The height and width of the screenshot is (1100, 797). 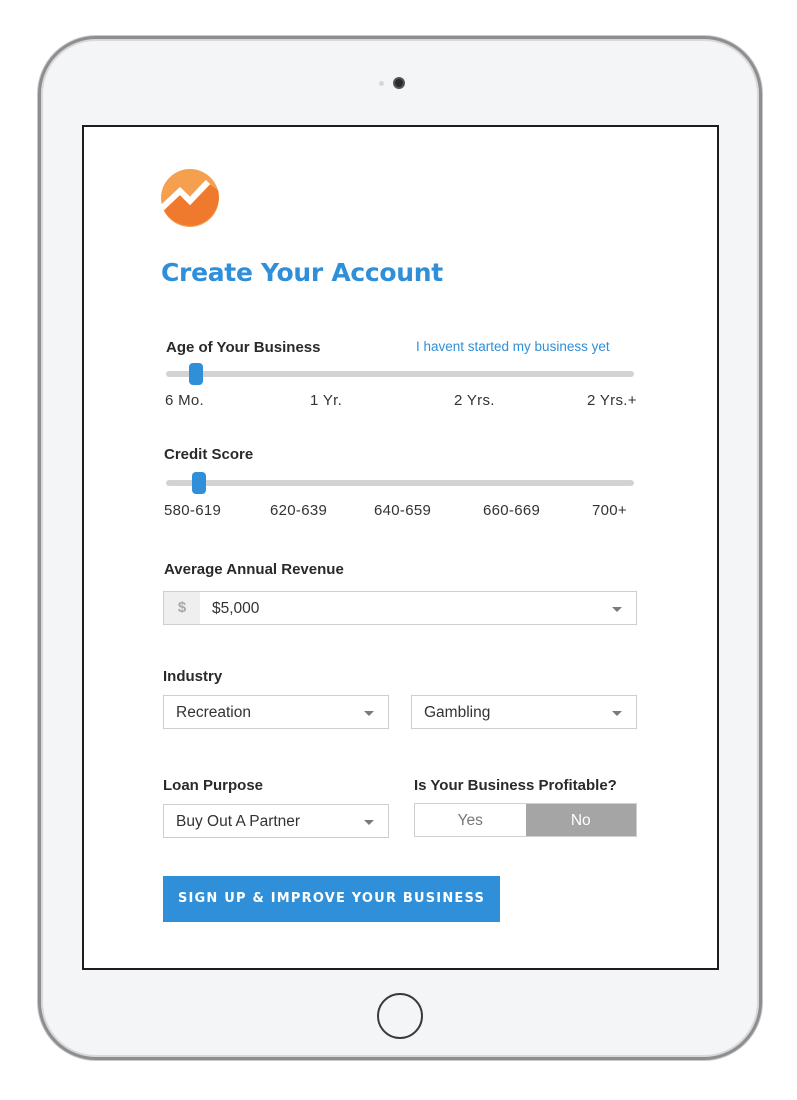 What do you see at coordinates (213, 712) in the screenshot?
I see `industry-value: Recreation` at bounding box center [213, 712].